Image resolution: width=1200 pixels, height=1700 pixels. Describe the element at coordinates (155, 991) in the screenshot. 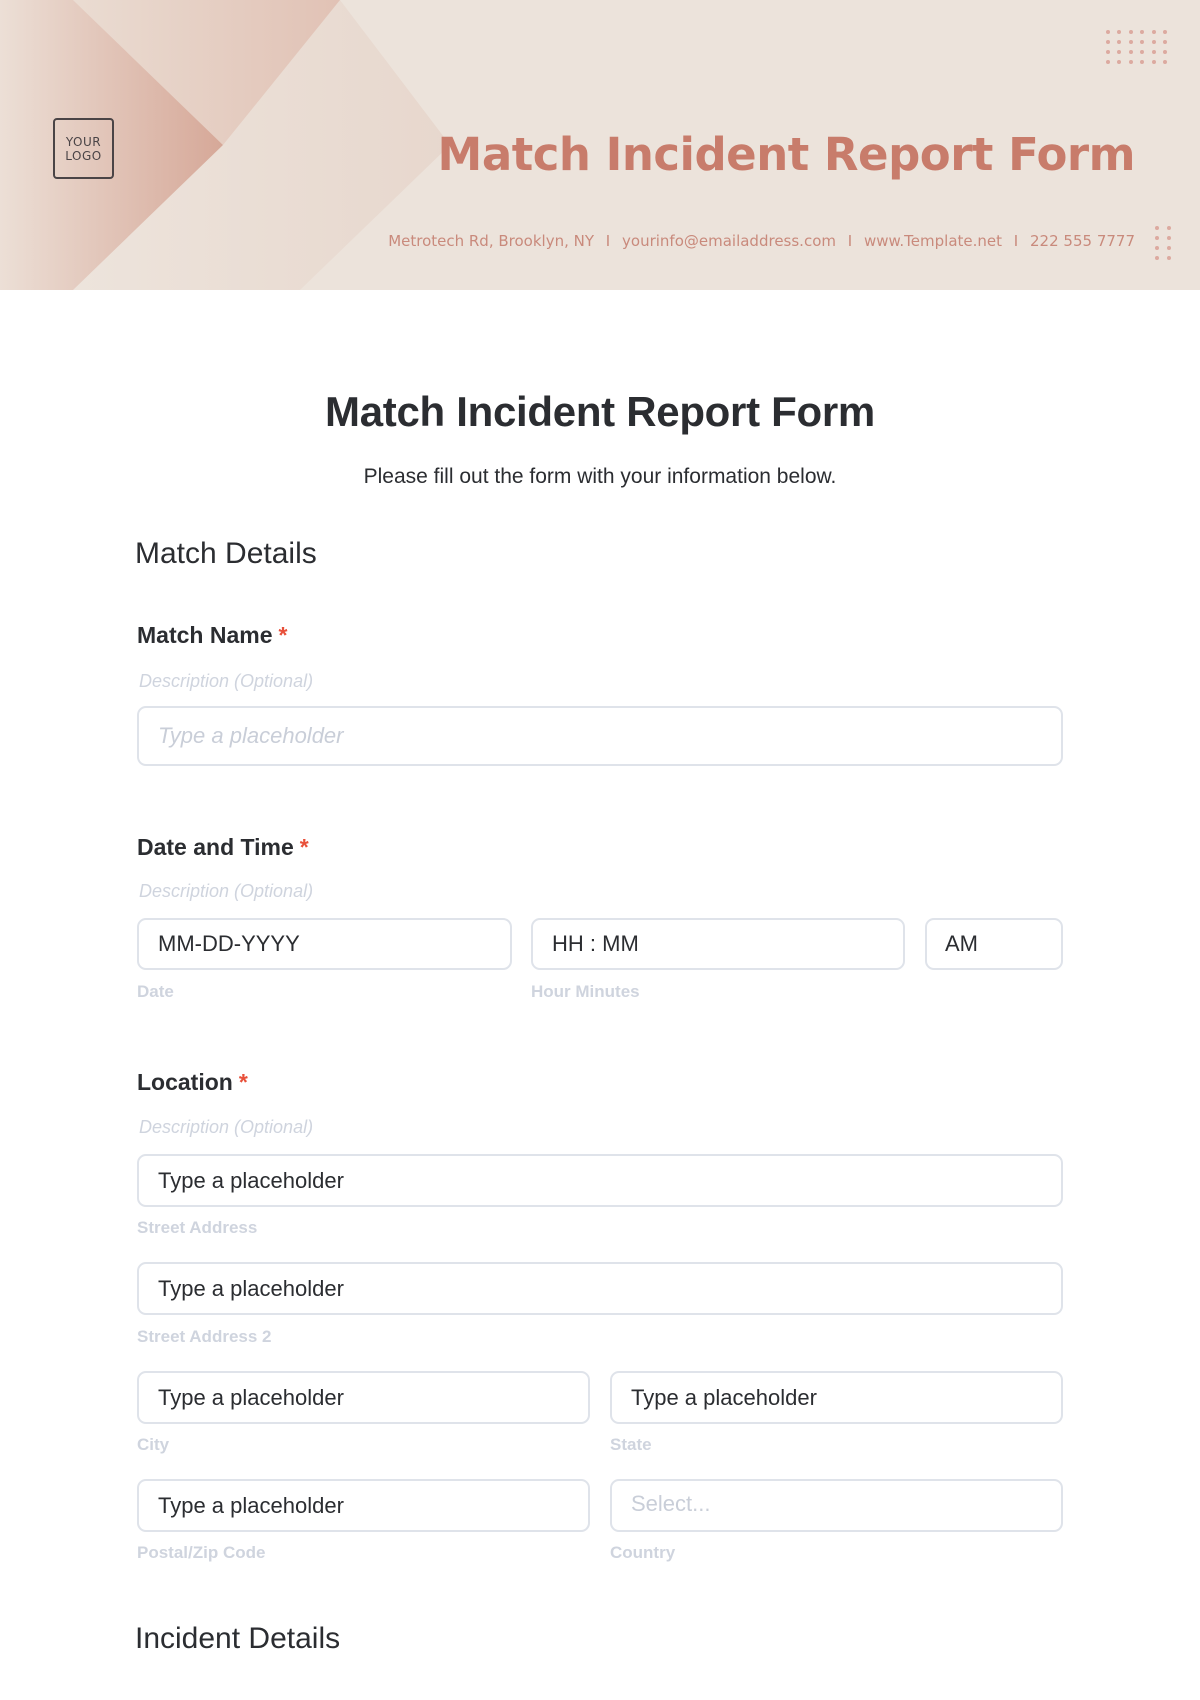

I see `date-sublabel: Date` at that location.